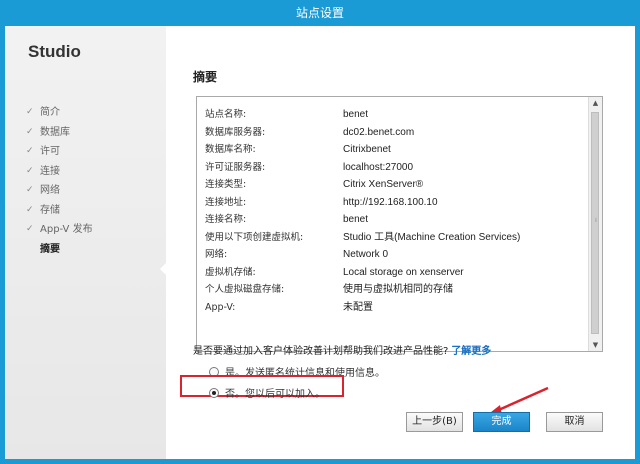  What do you see at coordinates (245, 289) in the screenshot?
I see `summary-key: 个人虚拟磁盘存储:` at bounding box center [245, 289].